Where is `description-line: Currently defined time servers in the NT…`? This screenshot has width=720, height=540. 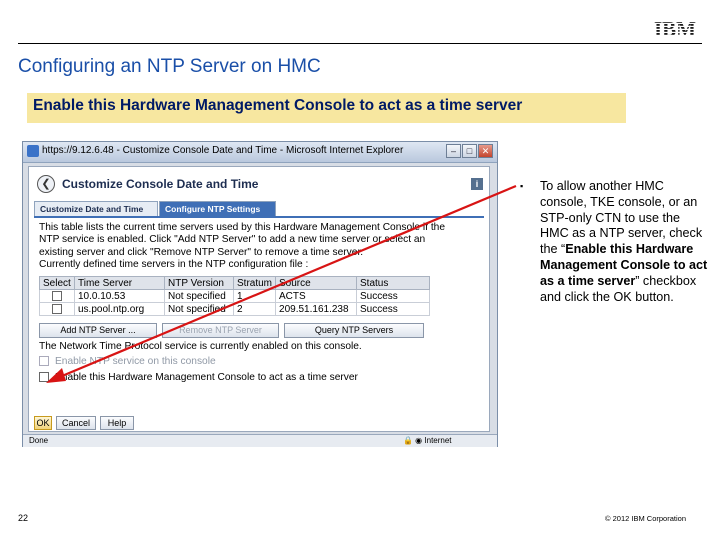 description-line: Currently defined time servers in the NT… is located at coordinates (174, 265).